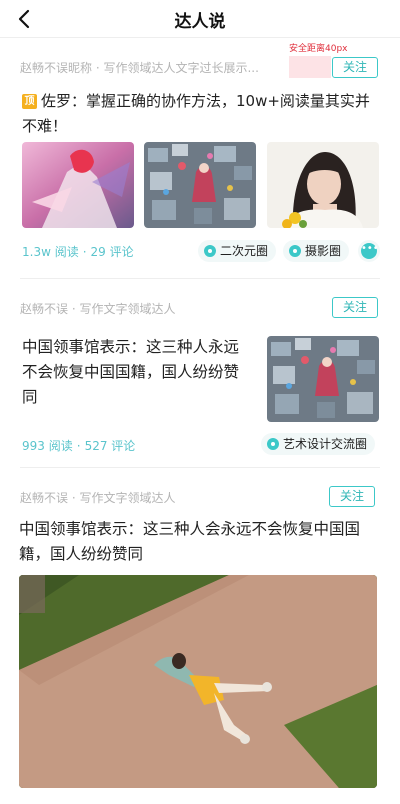 Image resolution: width=400 pixels, height=804 pixels. Describe the element at coordinates (316, 251) in the screenshot. I see `circle-tag-photography: 摄影圈` at that location.